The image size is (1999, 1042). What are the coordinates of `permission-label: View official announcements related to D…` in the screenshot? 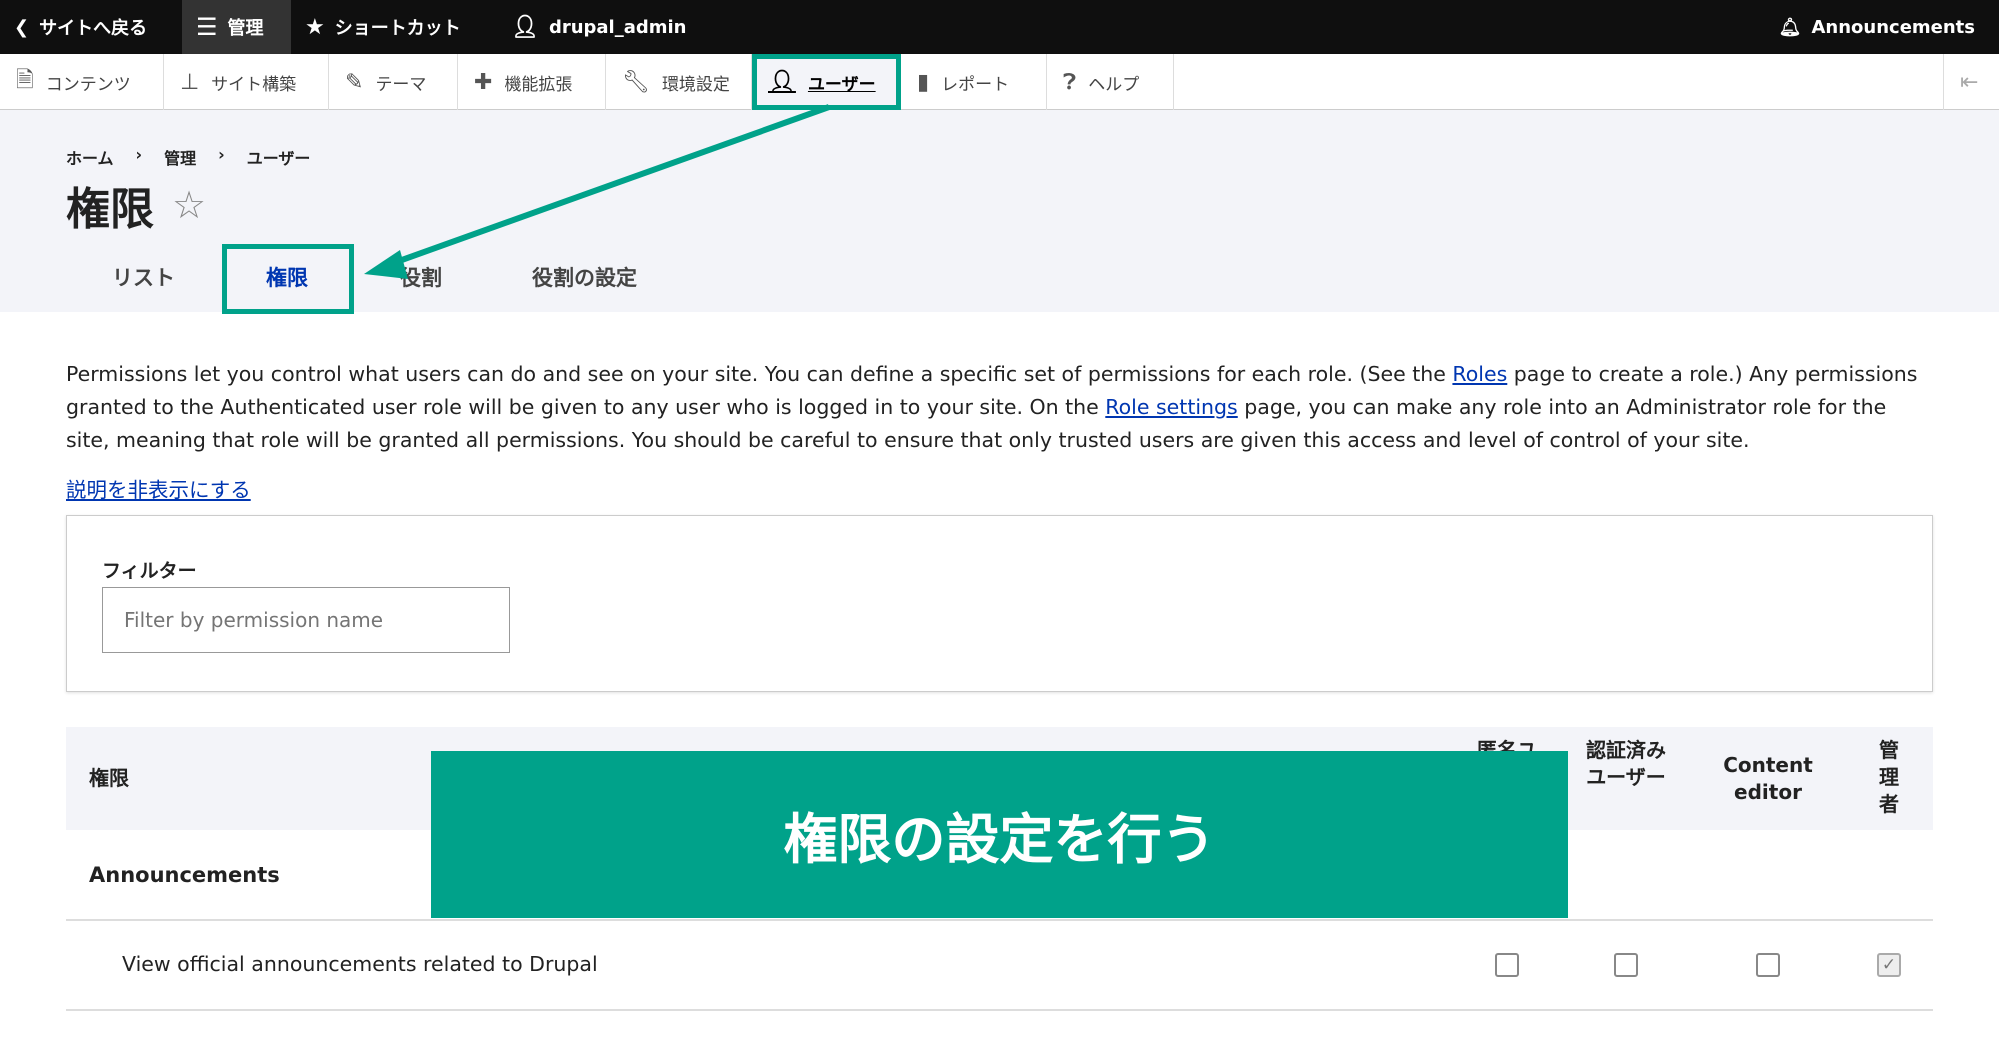 It's located at (360, 964).